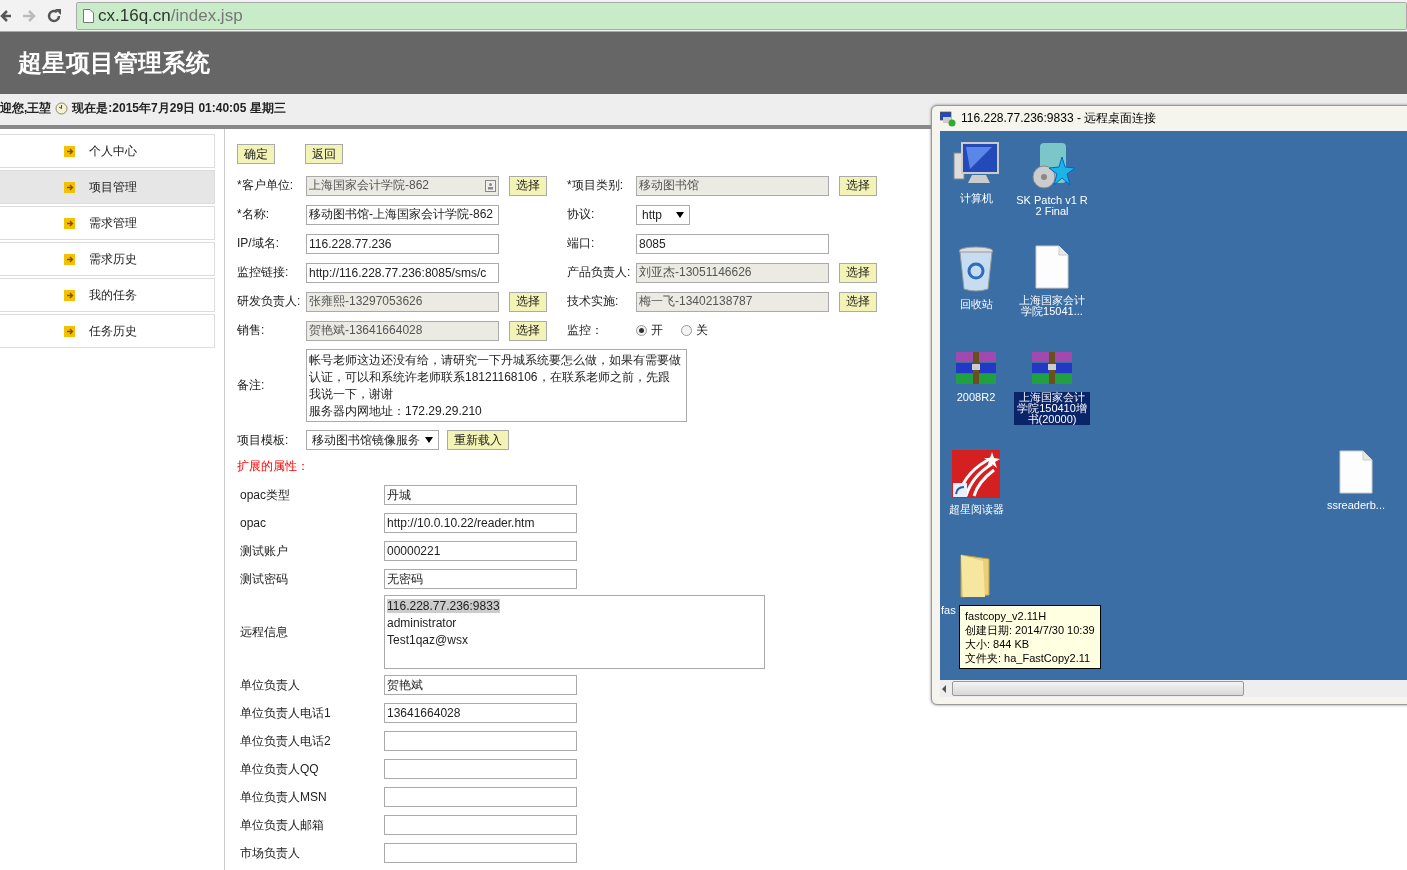 This screenshot has height=870, width=1407. What do you see at coordinates (114, 63) in the screenshot?
I see `app-title: 超星项目管理系统` at bounding box center [114, 63].